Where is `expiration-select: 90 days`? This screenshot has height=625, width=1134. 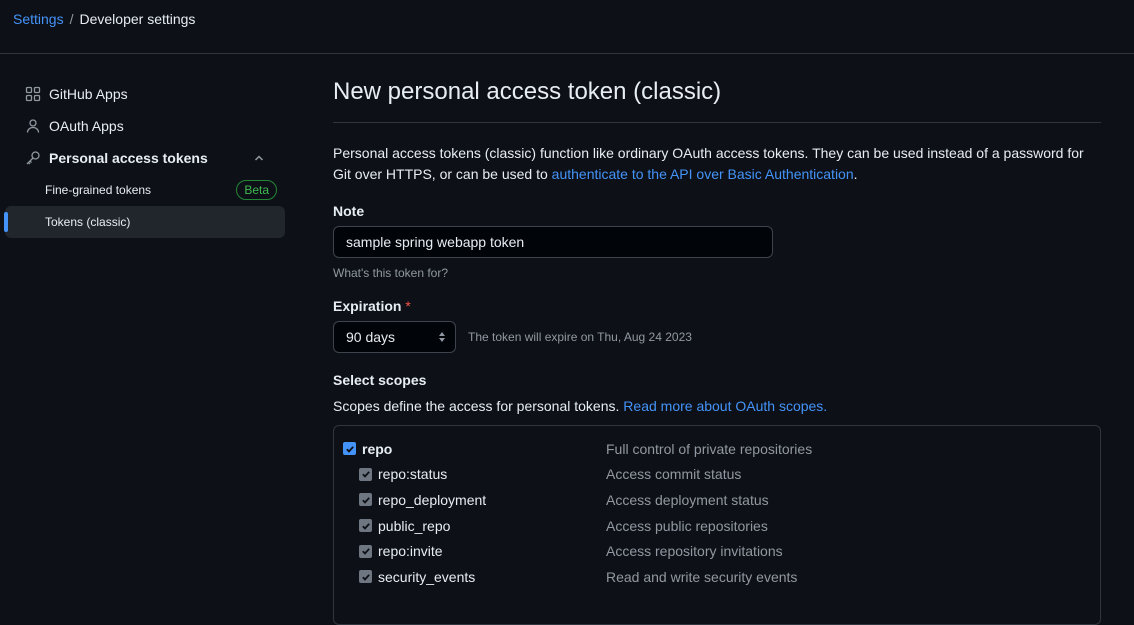
expiration-select: 90 days is located at coordinates (394, 337).